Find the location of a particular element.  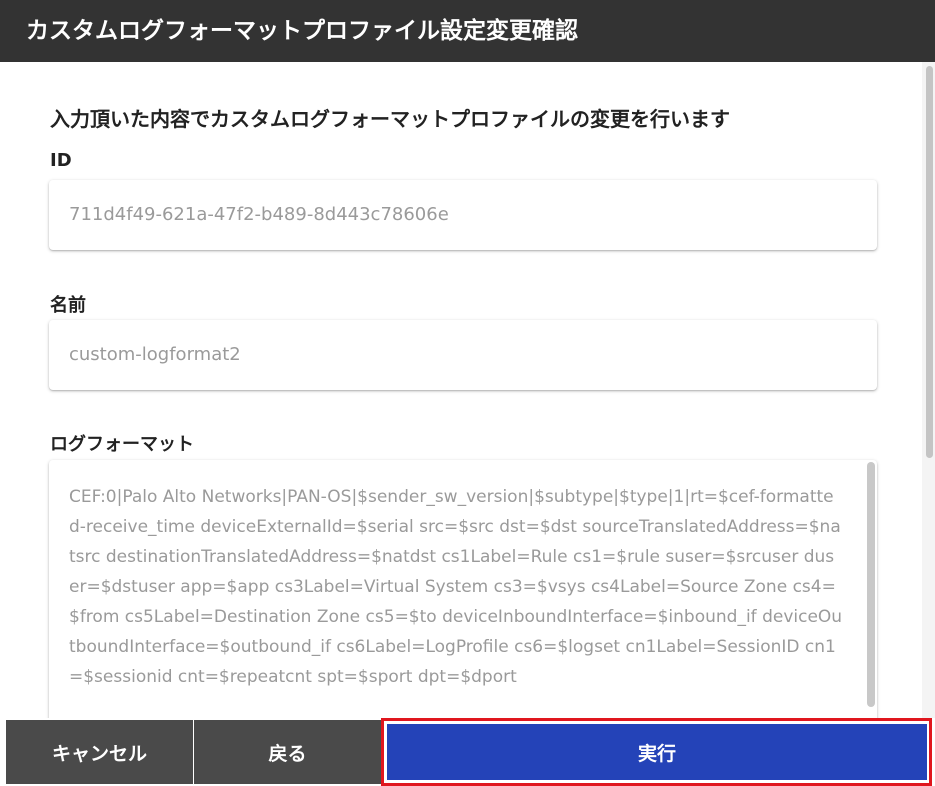

dialog-footer: キャンセル 戻る 実行 is located at coordinates (467, 752).